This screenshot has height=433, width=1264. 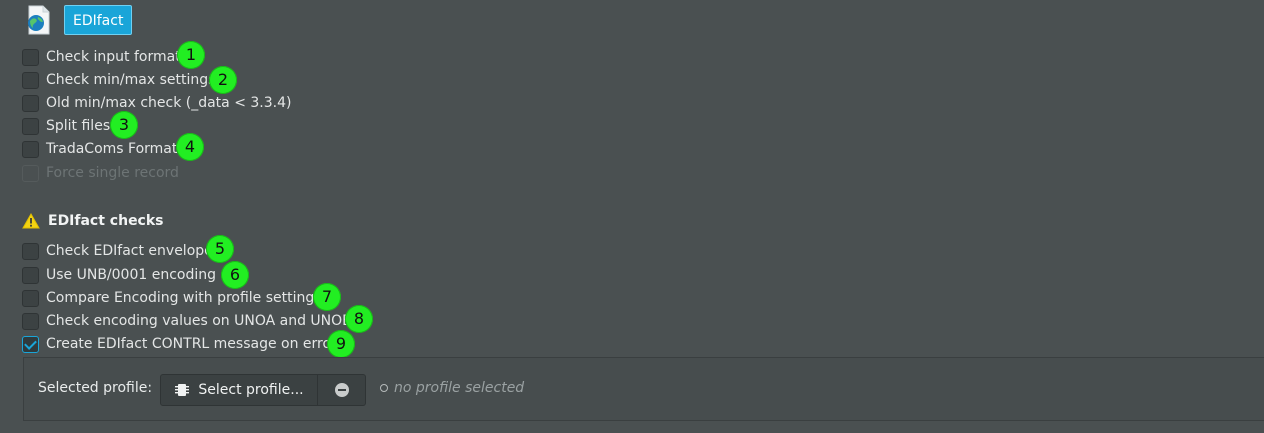 I want to click on option-use-unb-encoding: Use UNB/0001 encoding, so click(x=119, y=275).